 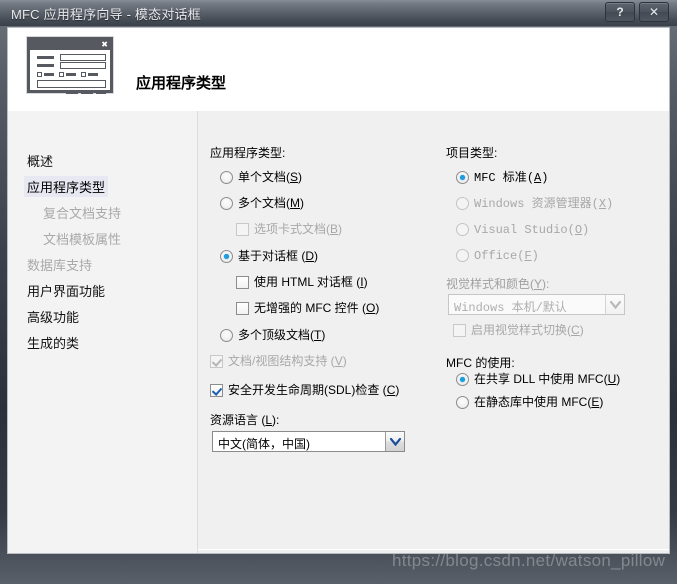 What do you see at coordinates (60, 265) in the screenshot?
I see `sidebar-item-database: 数据库支持` at bounding box center [60, 265].